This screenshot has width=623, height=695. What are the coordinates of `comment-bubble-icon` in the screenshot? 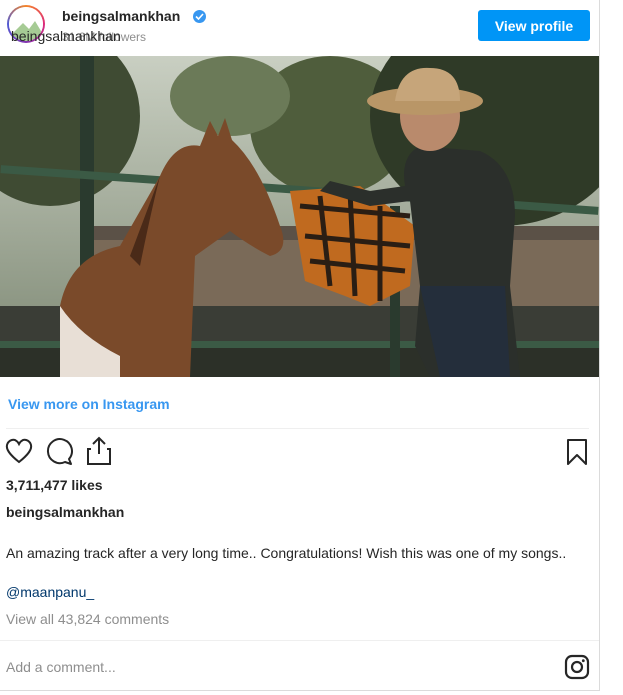 It's located at (59, 454).